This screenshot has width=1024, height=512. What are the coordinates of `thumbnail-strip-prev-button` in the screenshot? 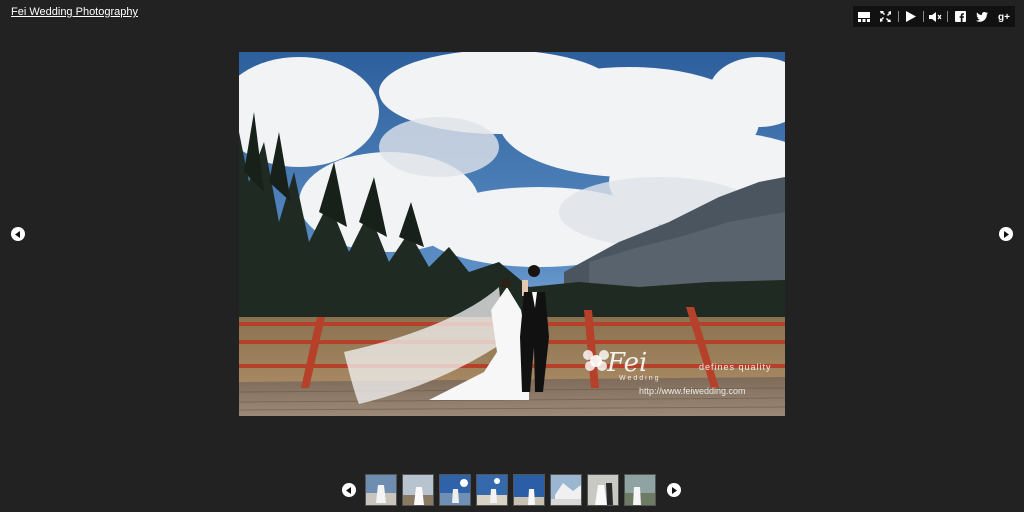 It's located at (349, 490).